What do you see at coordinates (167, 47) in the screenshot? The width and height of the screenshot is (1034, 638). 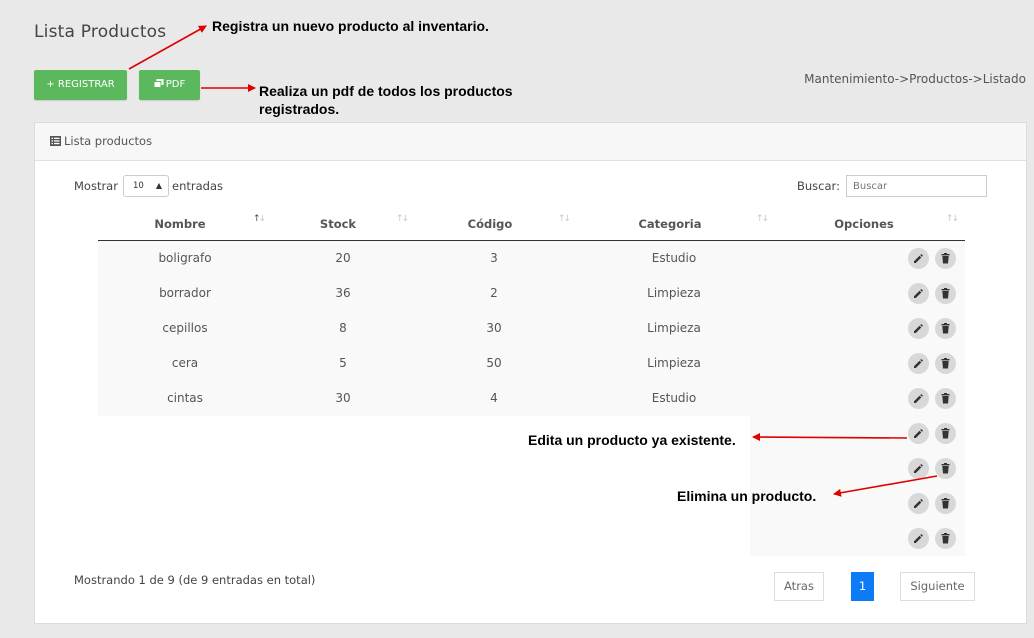 I see `arrow-register` at bounding box center [167, 47].